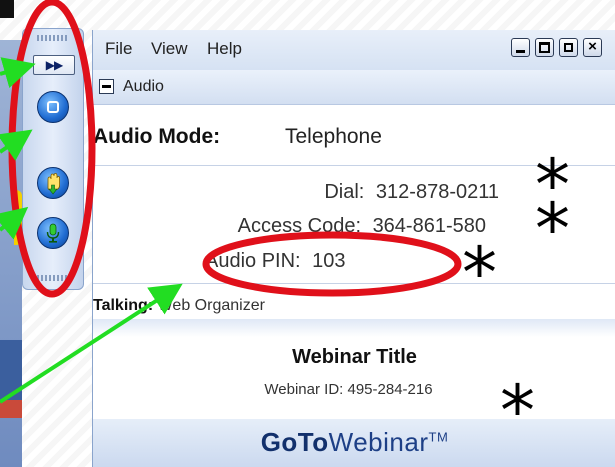 This screenshot has width=615, height=467. I want to click on dial-row: Dial: 312-878-0211, so click(411, 192).